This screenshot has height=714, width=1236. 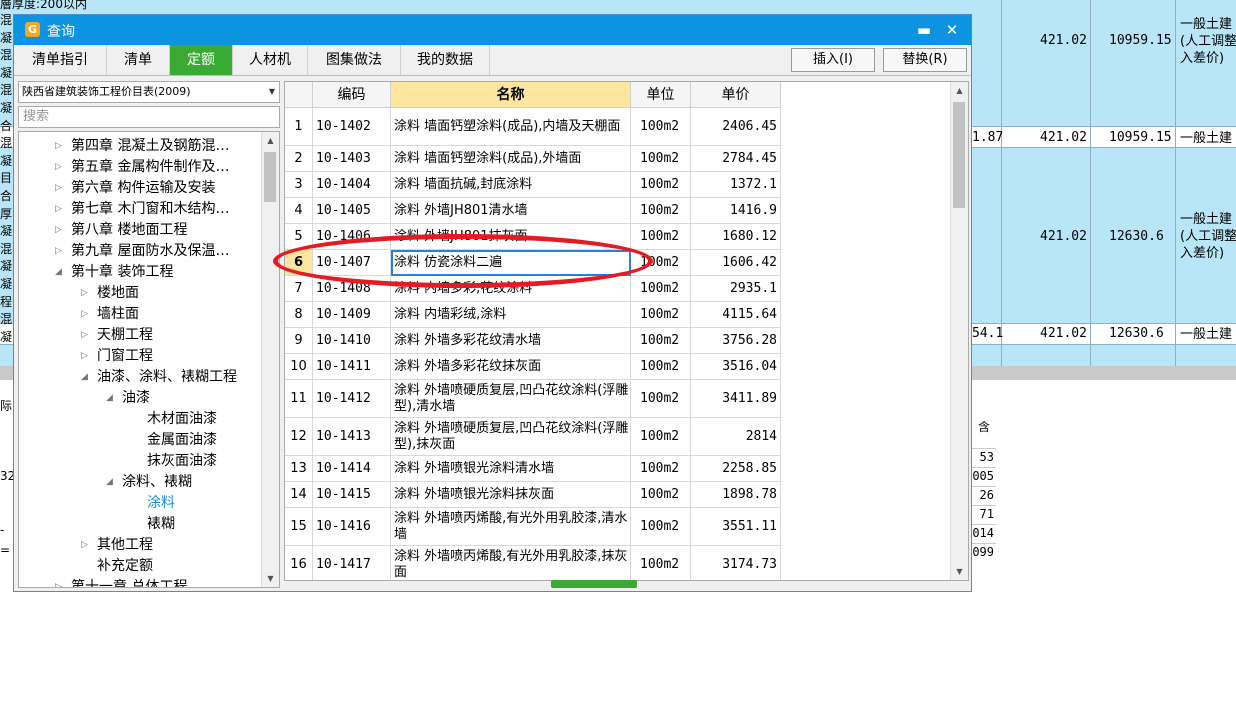 I want to click on cell-code: 10-1411, so click(x=352, y=367).